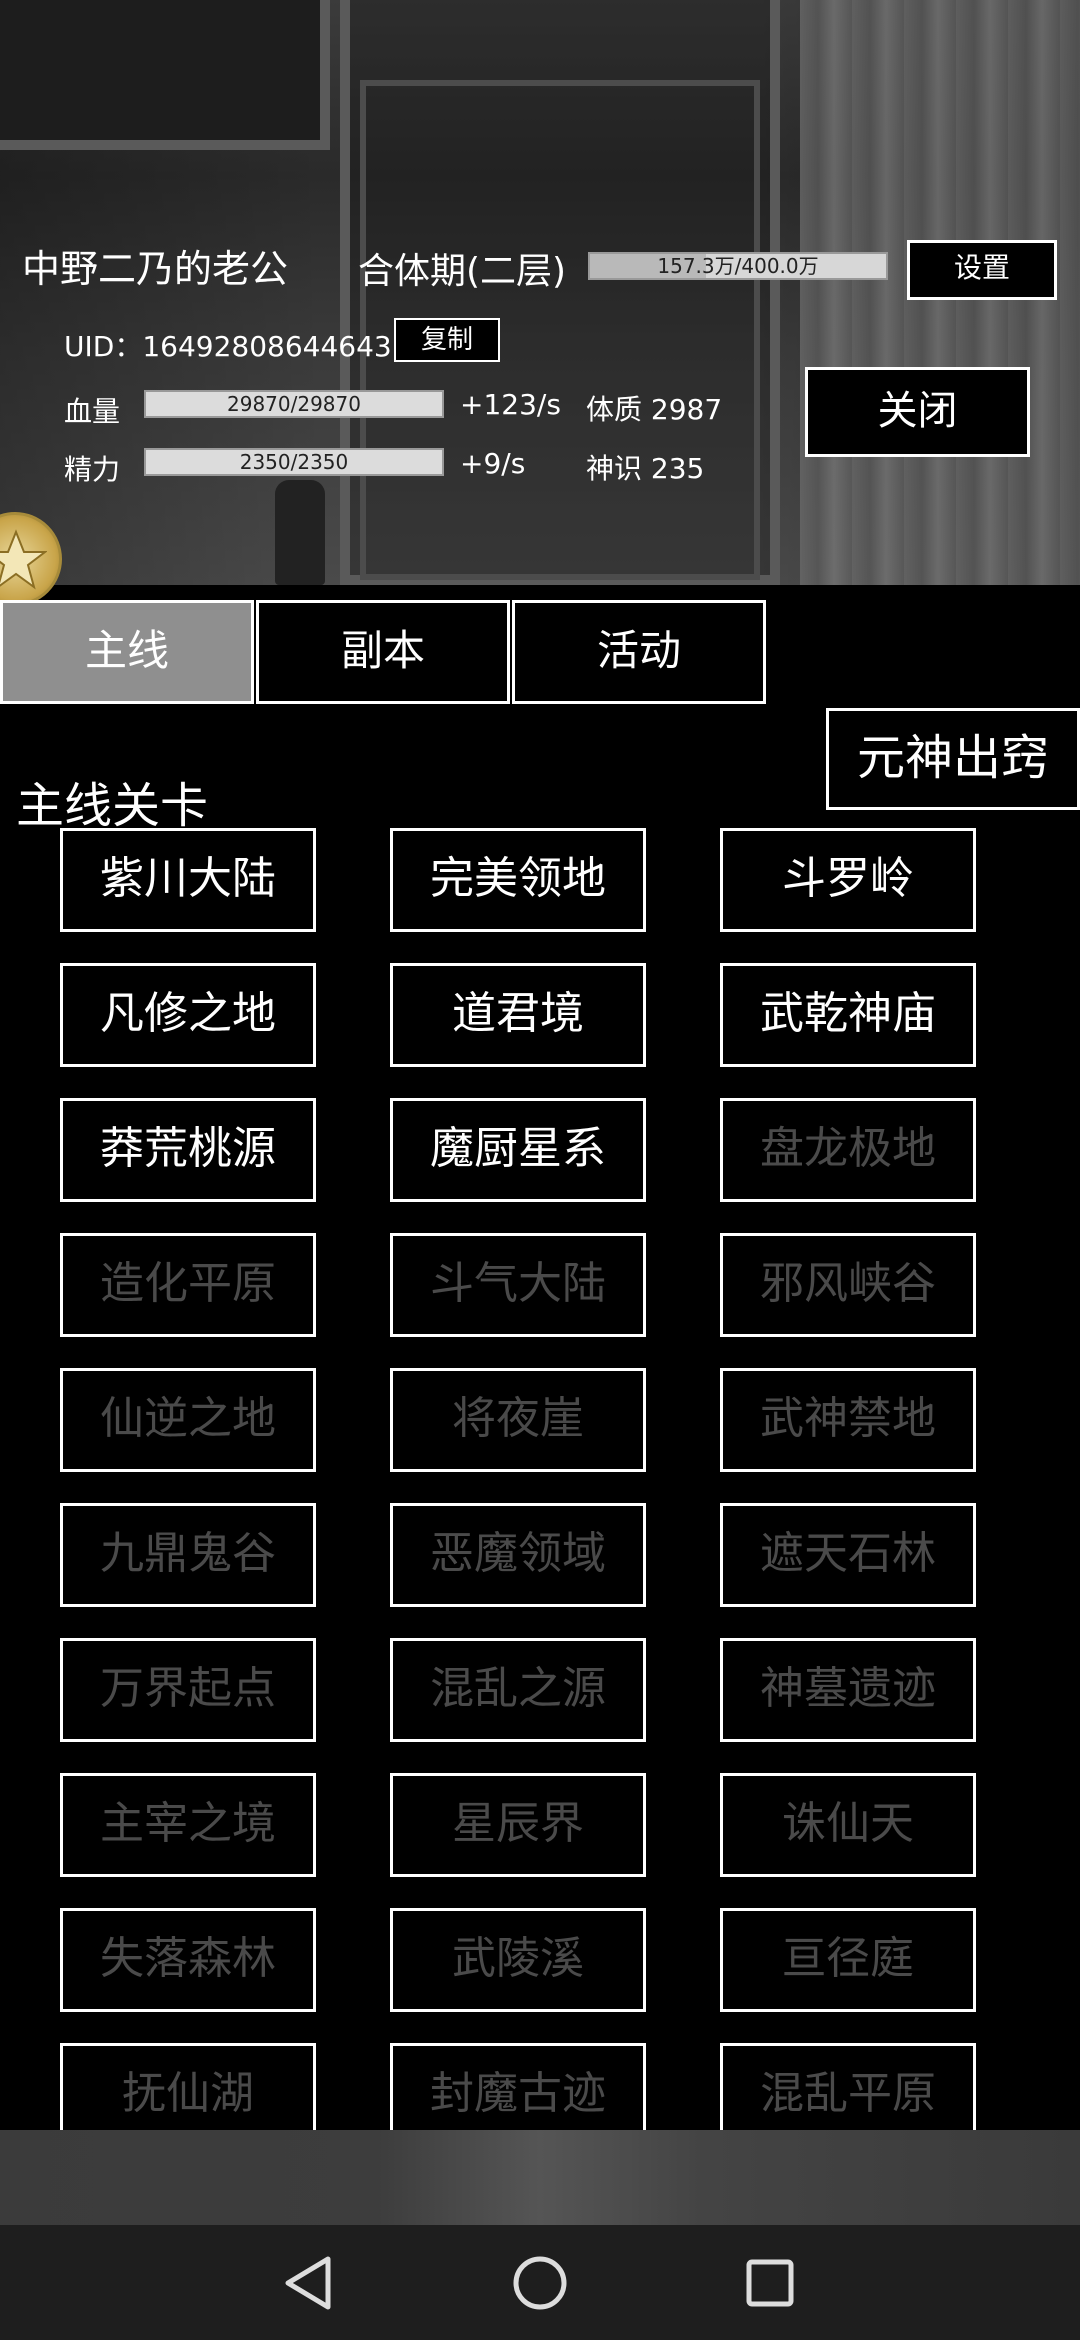  Describe the element at coordinates (462, 271) in the screenshot. I see `cultivation-realm: 合体期(二层)` at that location.